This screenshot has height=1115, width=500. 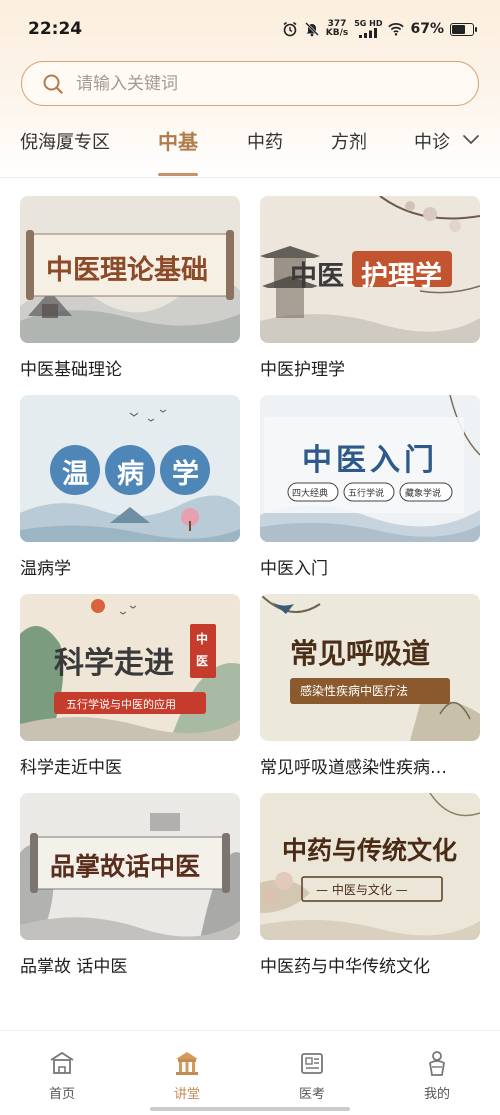 I want to click on thumbnail-title-part: 中医, so click(x=317, y=276).